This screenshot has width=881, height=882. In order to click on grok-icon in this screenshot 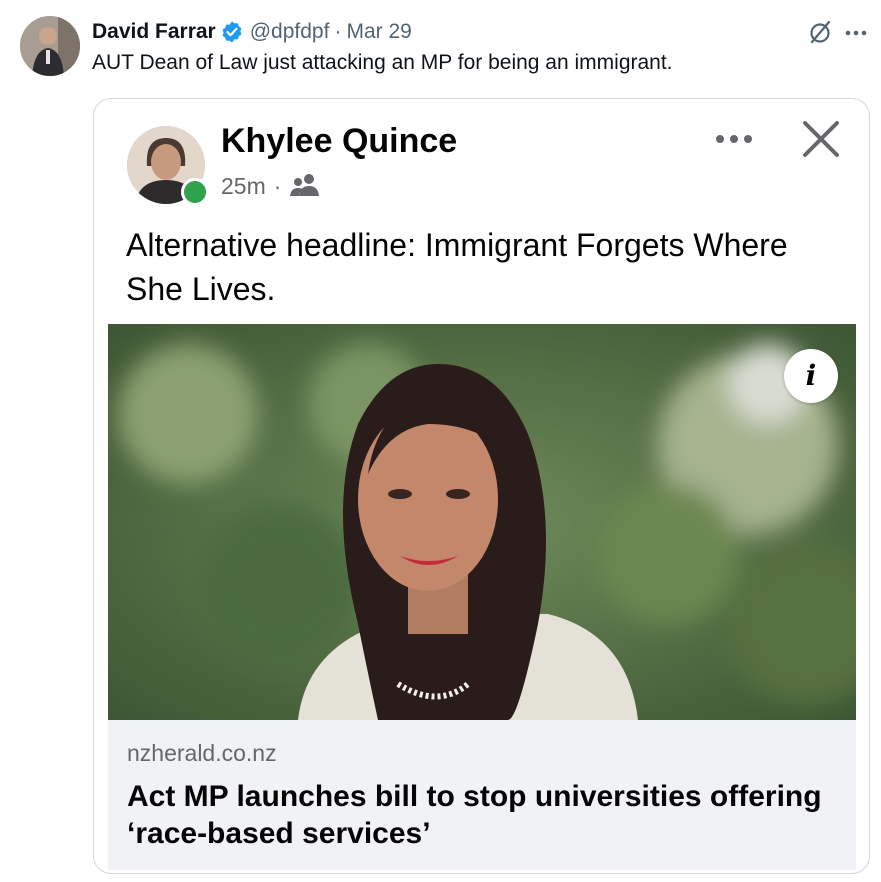, I will do `click(820, 32)`.